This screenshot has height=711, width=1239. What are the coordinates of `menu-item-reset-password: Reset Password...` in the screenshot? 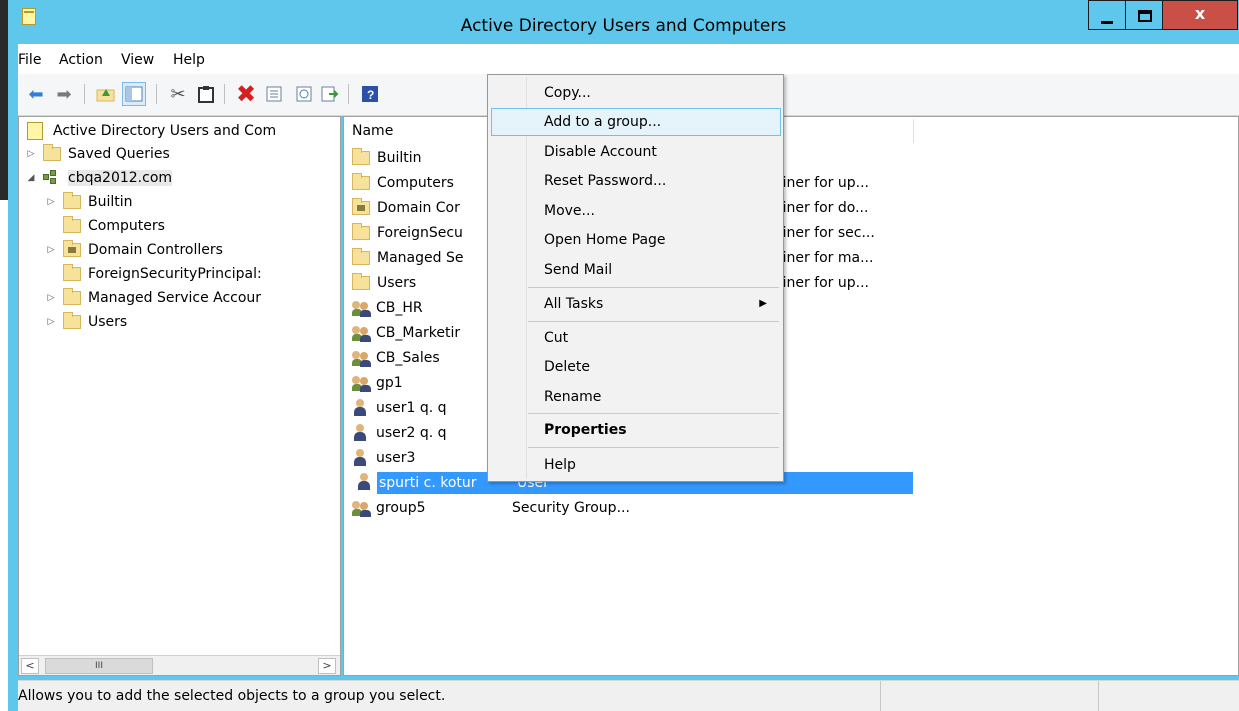 It's located at (635, 181).